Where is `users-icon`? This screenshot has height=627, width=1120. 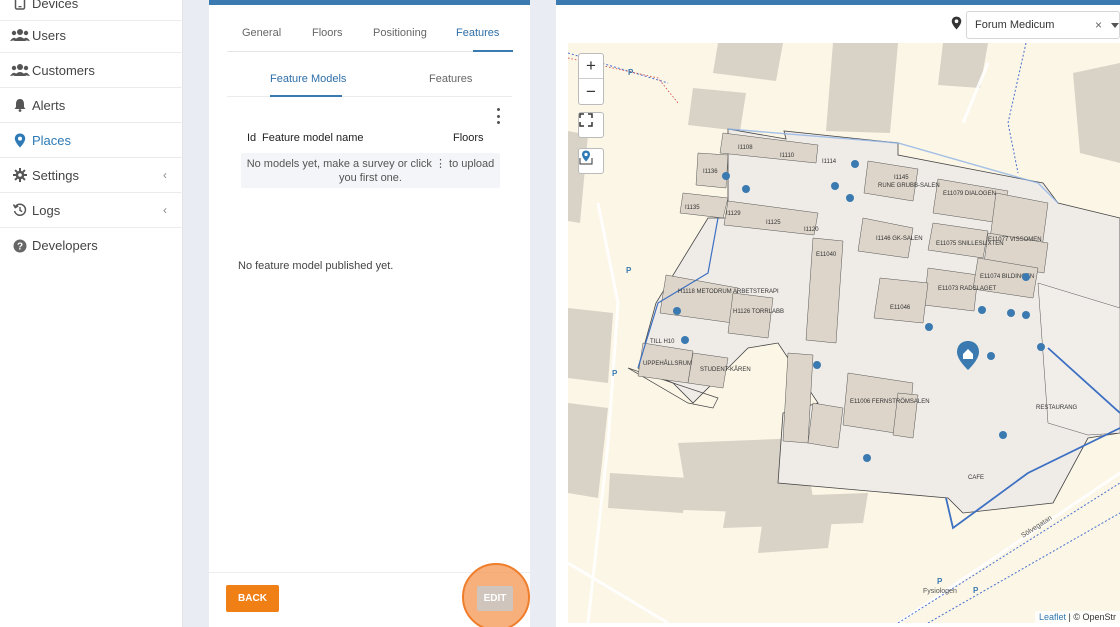
users-icon is located at coordinates (20, 35).